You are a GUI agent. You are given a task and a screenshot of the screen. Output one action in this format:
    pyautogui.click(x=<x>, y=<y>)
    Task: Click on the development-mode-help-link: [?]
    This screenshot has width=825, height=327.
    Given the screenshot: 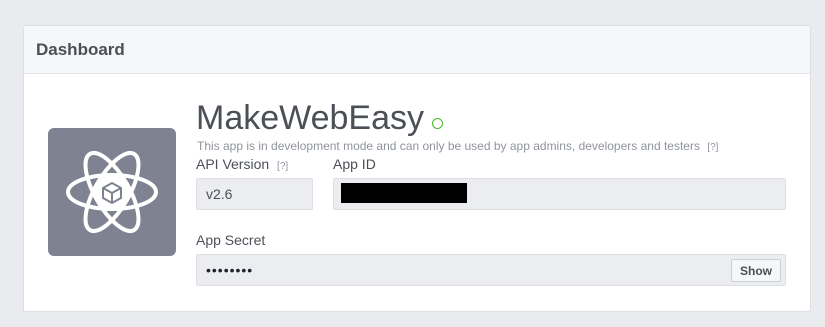 What is the action you would take?
    pyautogui.click(x=712, y=147)
    